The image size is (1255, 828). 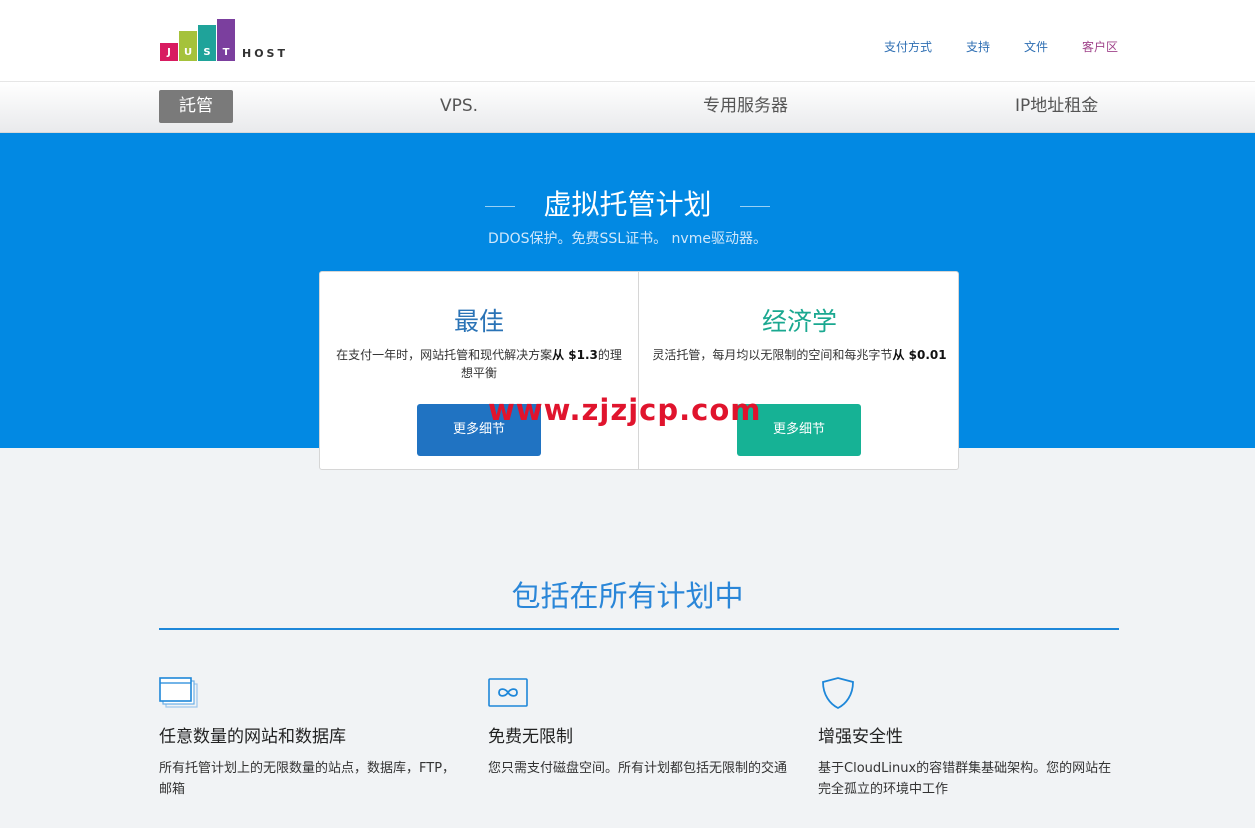 I want to click on top-nav: 支付方式 支持 文件 客户区, so click(x=1001, y=46).